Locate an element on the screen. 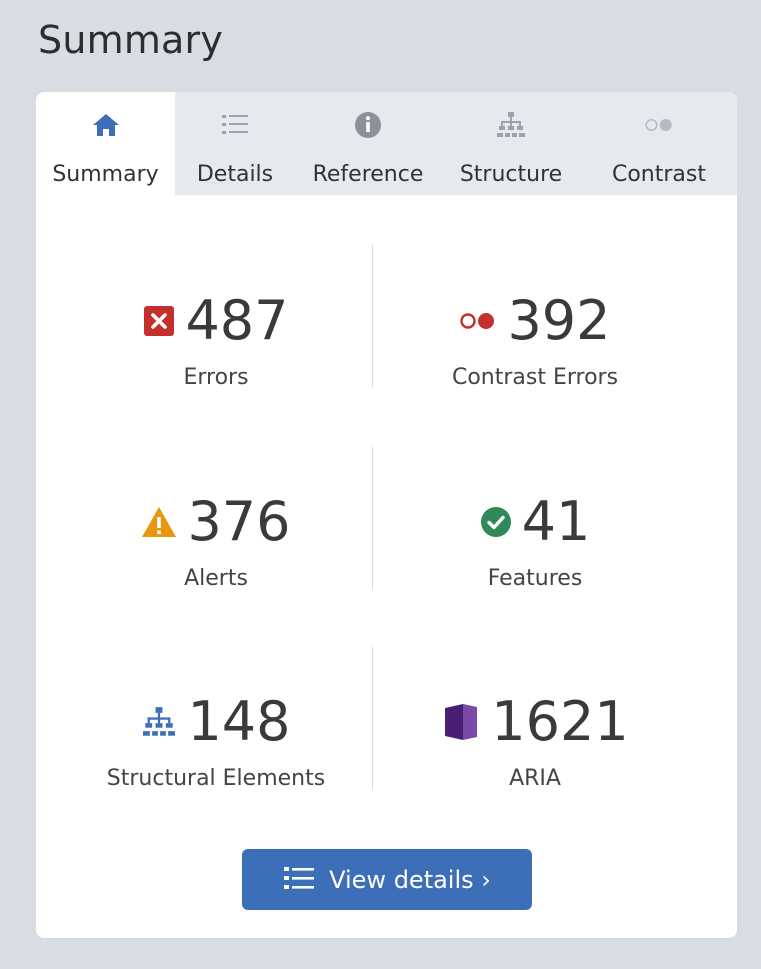  home-icon is located at coordinates (106, 125).